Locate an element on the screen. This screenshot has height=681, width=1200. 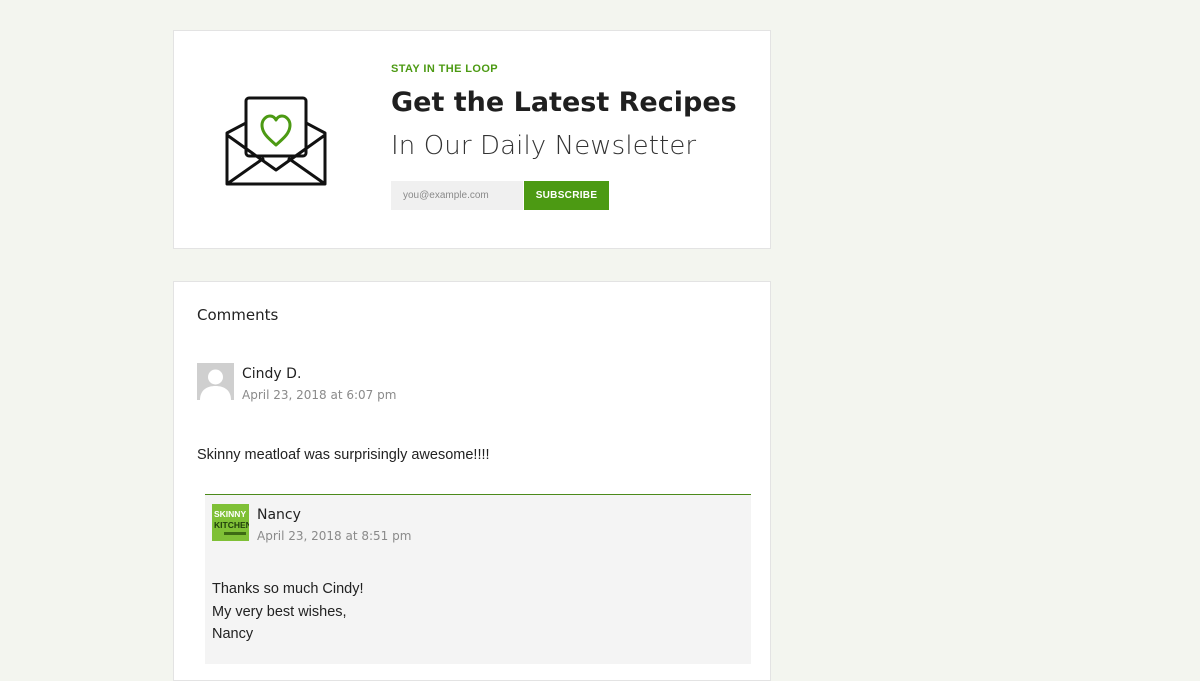
subscribe-button: SUBSCRIBE is located at coordinates (566, 195).